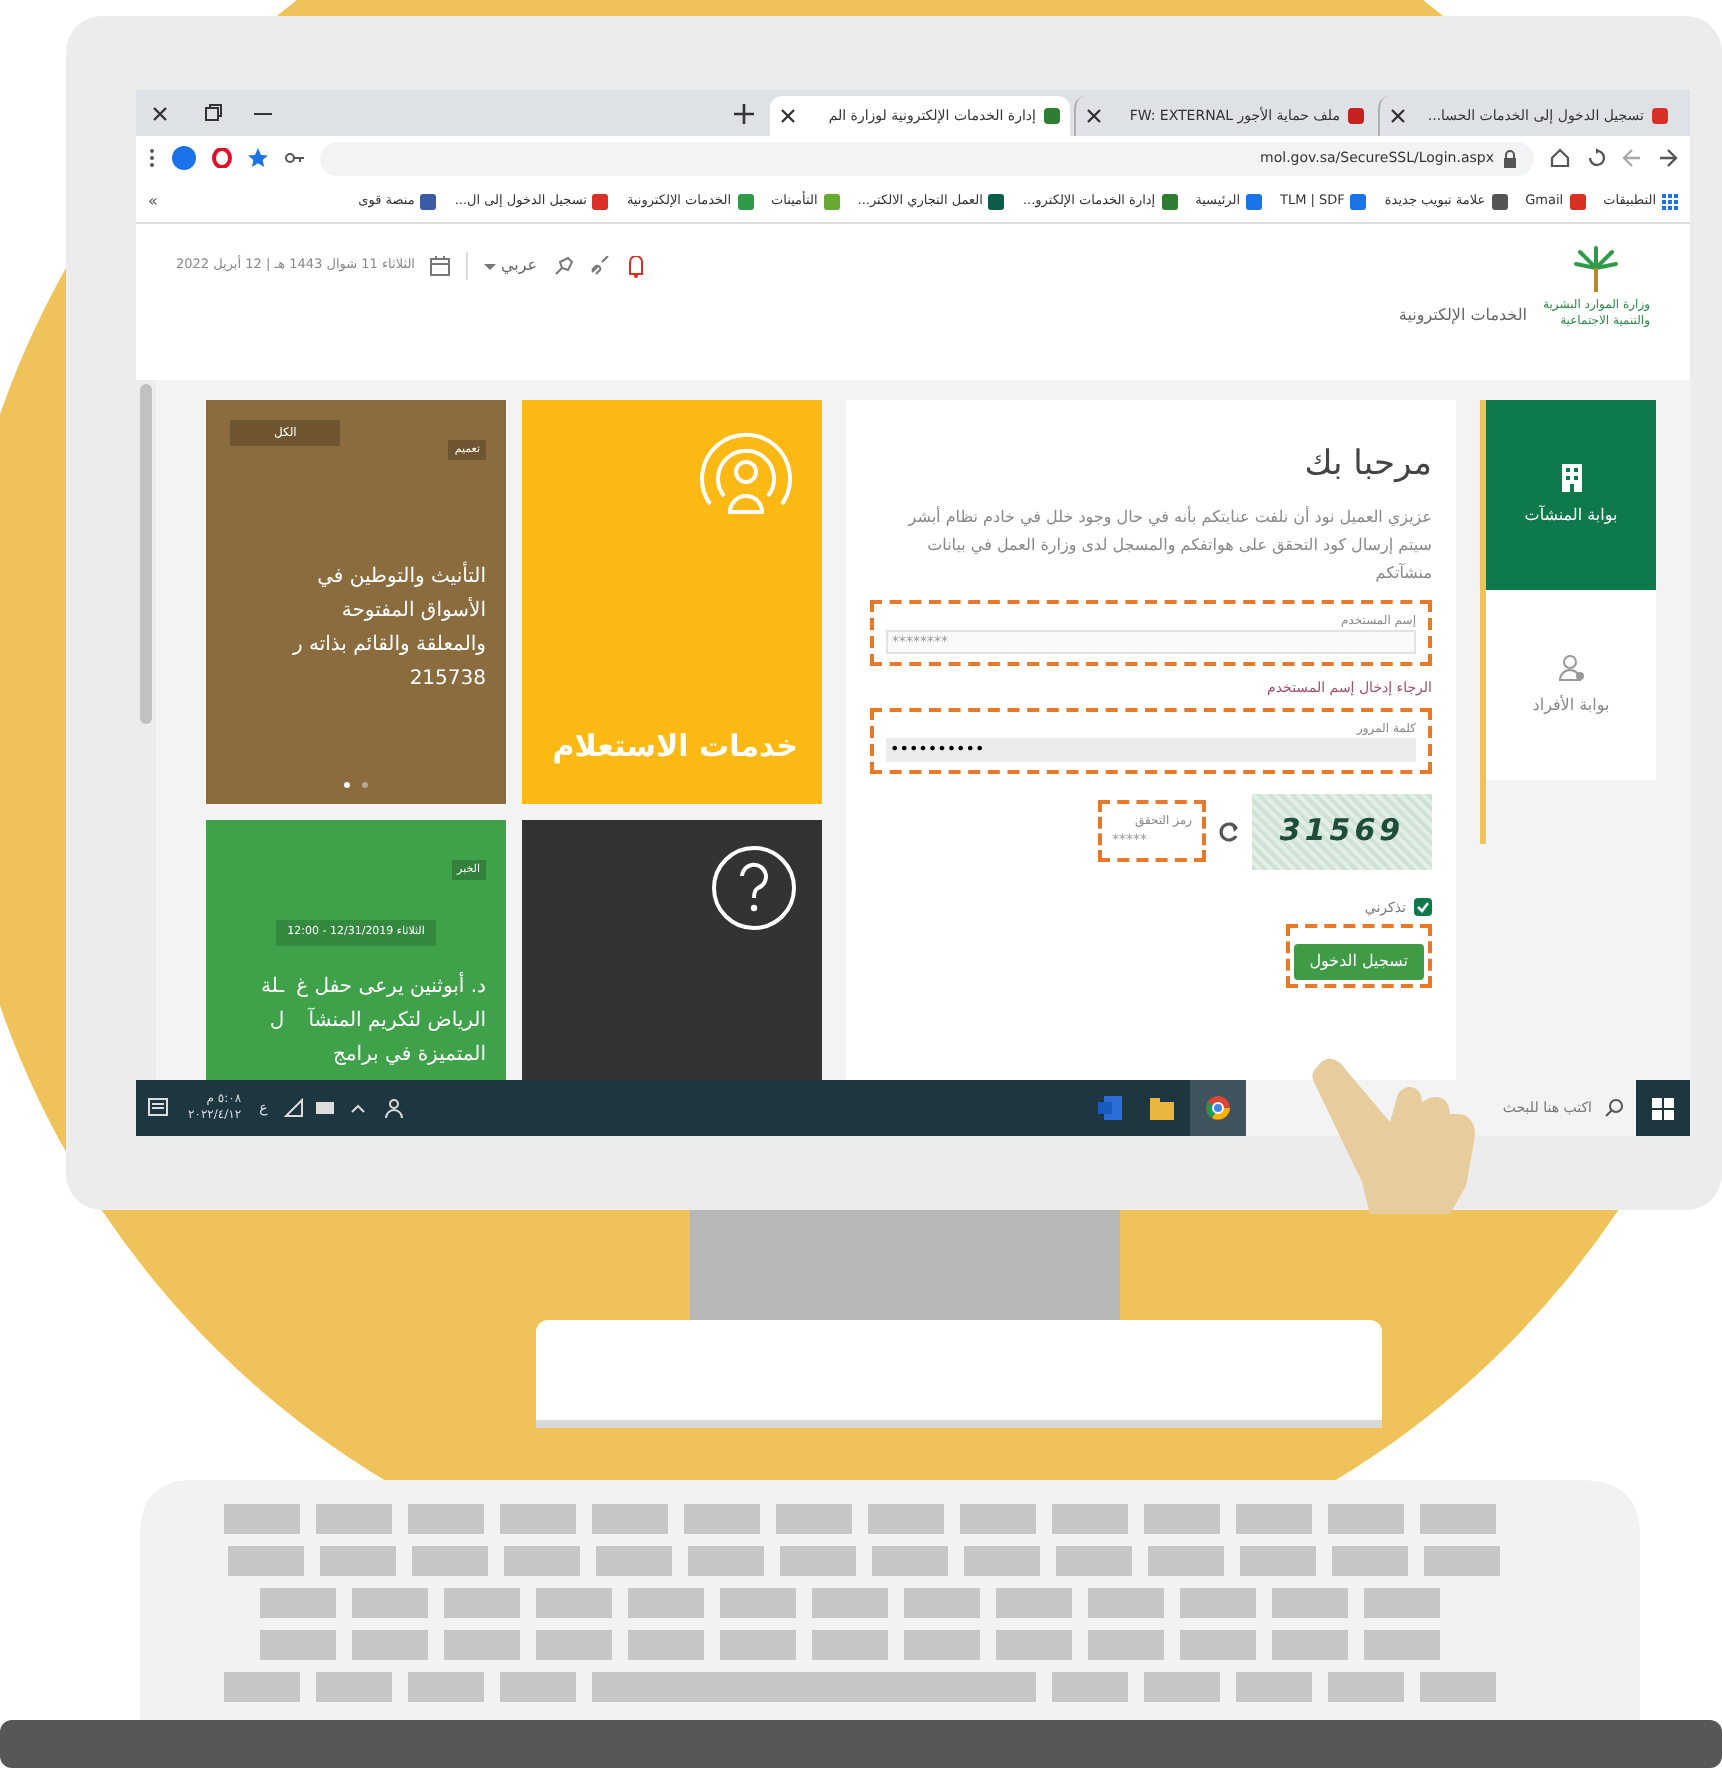 Image resolution: width=1722 pixels, height=1768 pixels. Describe the element at coordinates (325, 1108) in the screenshot. I see `monitor-icon` at that location.